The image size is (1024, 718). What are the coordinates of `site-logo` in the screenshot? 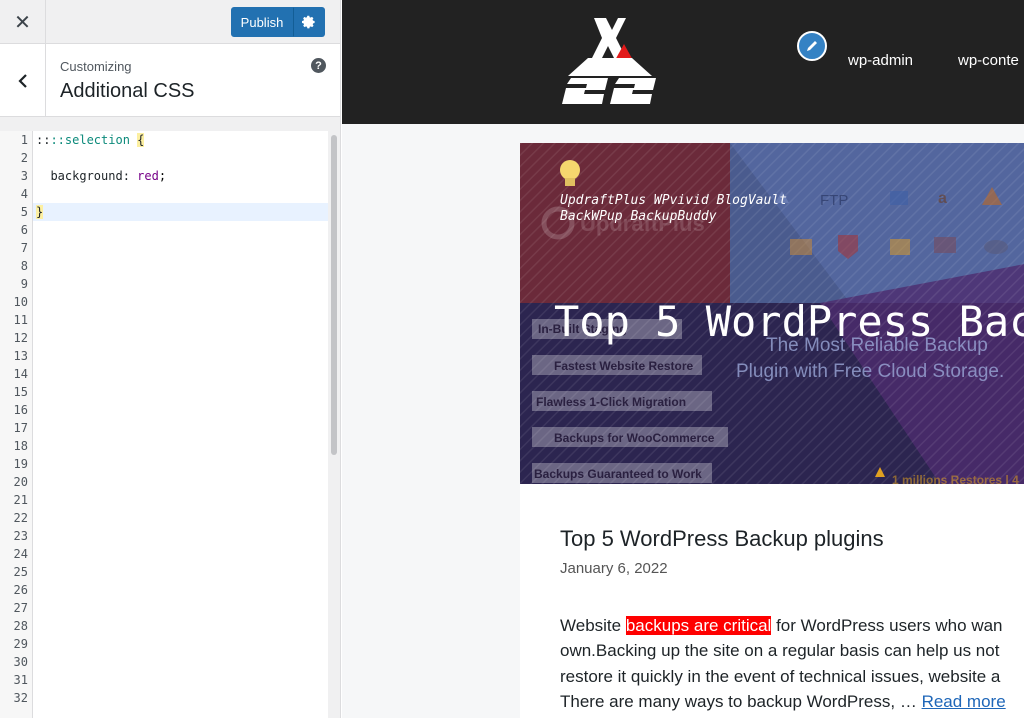 It's located at (610, 61).